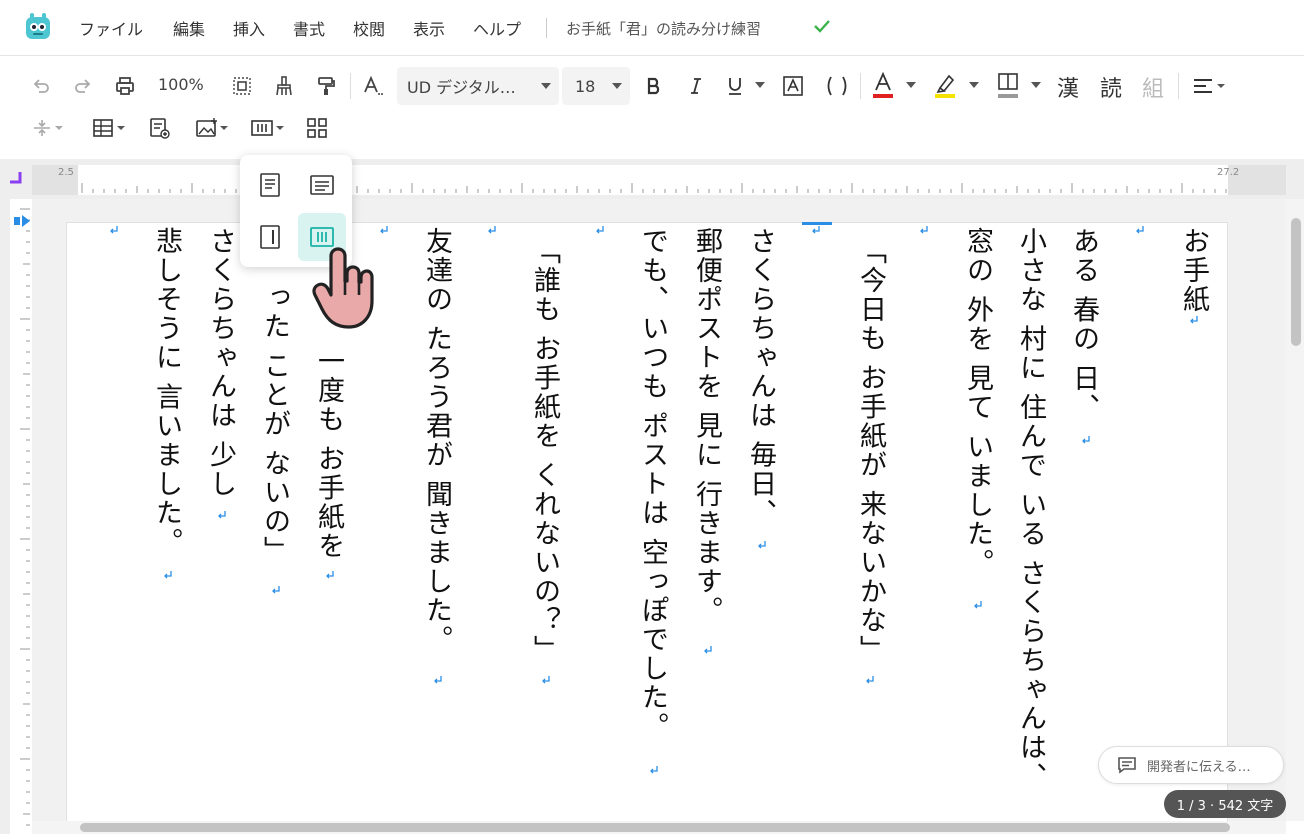 Image resolution: width=1304 pixels, height=834 pixels. I want to click on redo-icon, so click(83, 86).